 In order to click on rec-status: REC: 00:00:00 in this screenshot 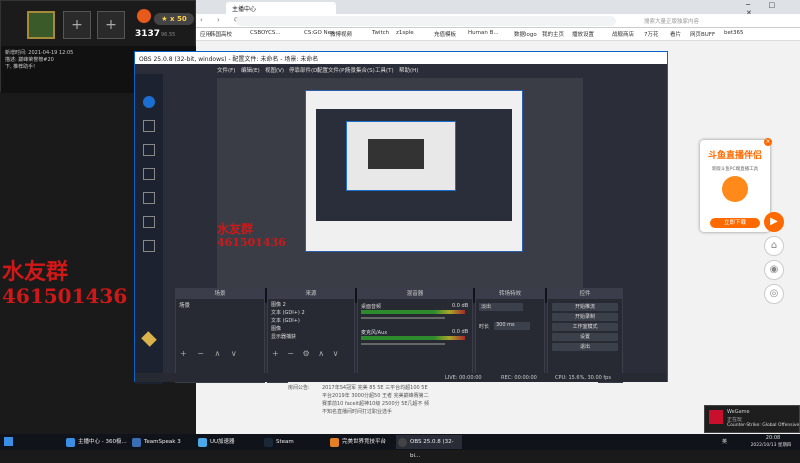, I will do `click(519, 378)`.